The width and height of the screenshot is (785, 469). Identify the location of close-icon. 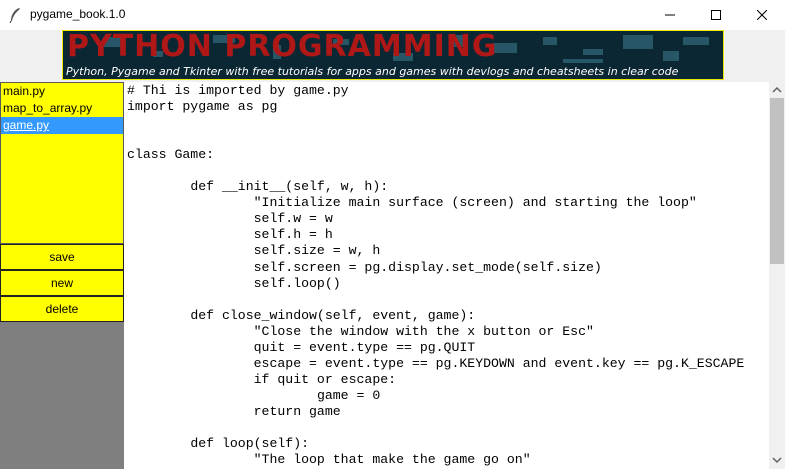
(762, 15).